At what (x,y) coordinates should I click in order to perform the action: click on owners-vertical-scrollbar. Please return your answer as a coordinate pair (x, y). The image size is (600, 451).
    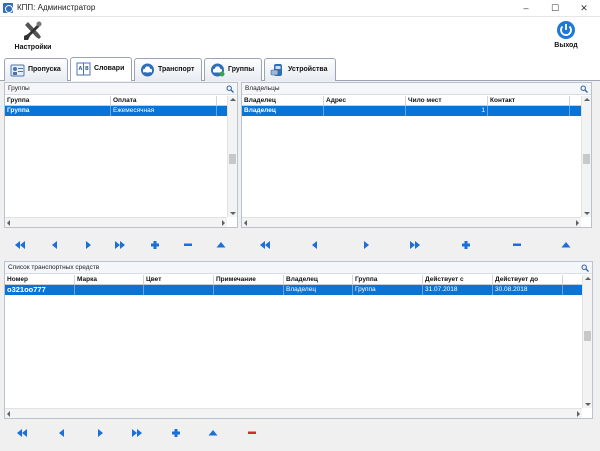
    Looking at the image, I should click on (586, 156).